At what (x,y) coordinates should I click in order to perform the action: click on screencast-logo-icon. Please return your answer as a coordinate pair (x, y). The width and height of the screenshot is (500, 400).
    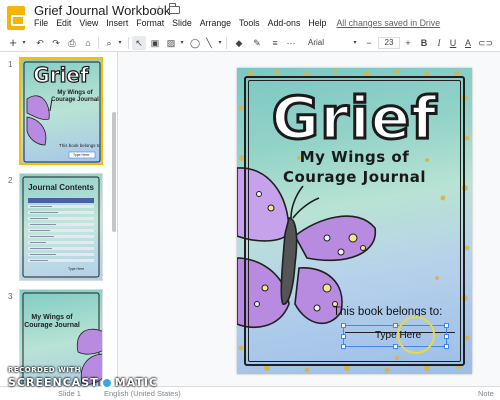
    Looking at the image, I should click on (106, 383).